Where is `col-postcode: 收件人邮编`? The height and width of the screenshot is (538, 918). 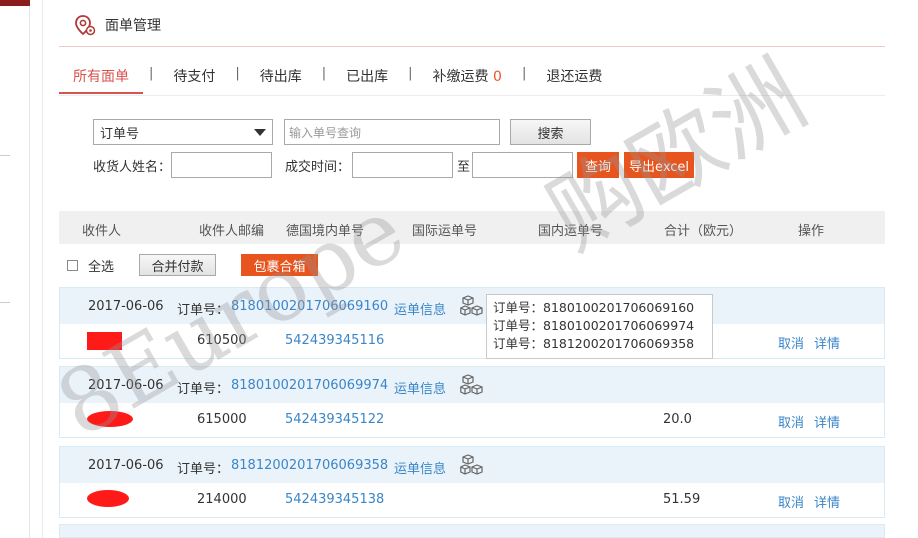
col-postcode: 收件人邮编 is located at coordinates (232, 231).